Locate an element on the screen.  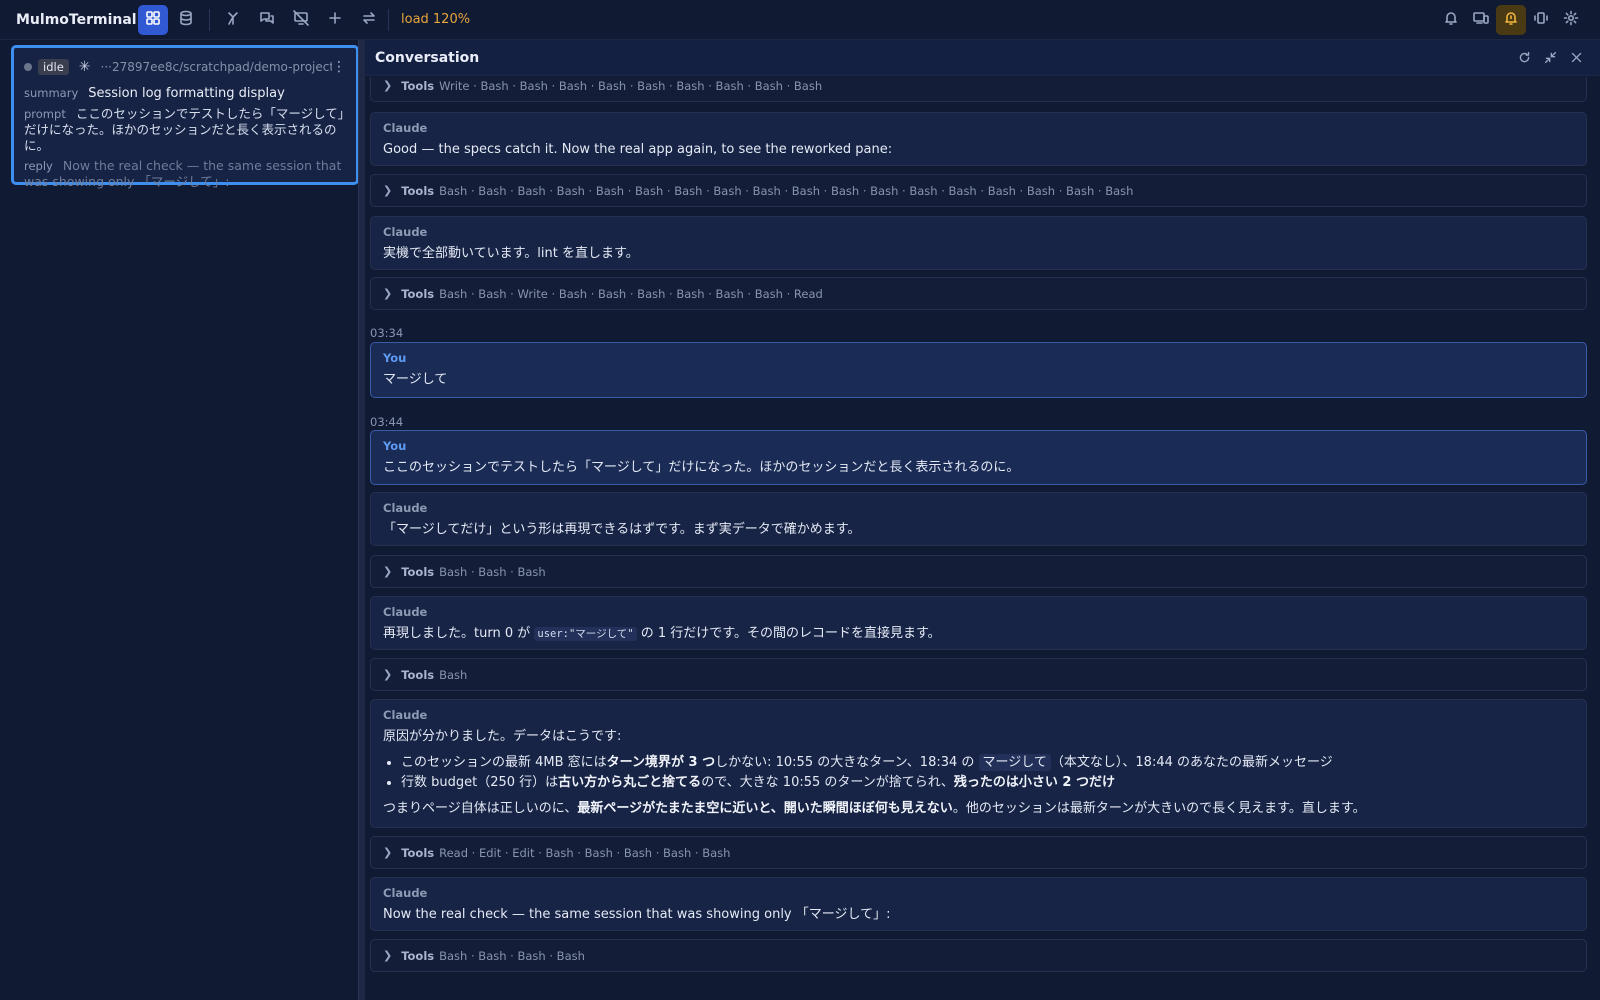
bell-alert-icon is located at coordinates (1511, 20).